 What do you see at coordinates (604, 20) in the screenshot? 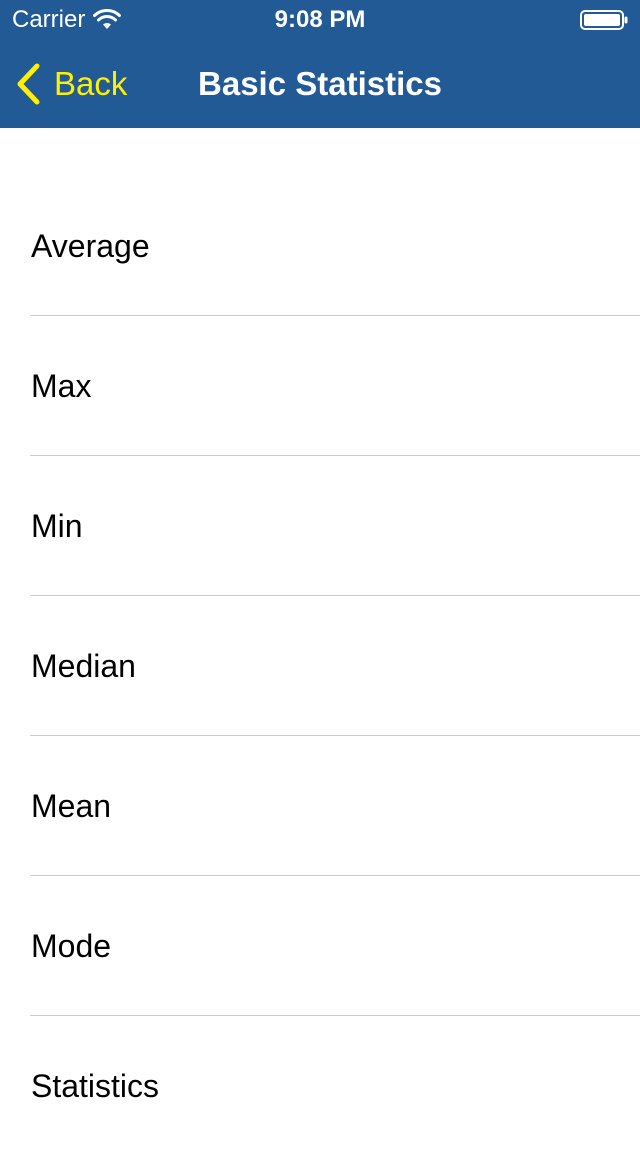
I see `battery-icon` at bounding box center [604, 20].